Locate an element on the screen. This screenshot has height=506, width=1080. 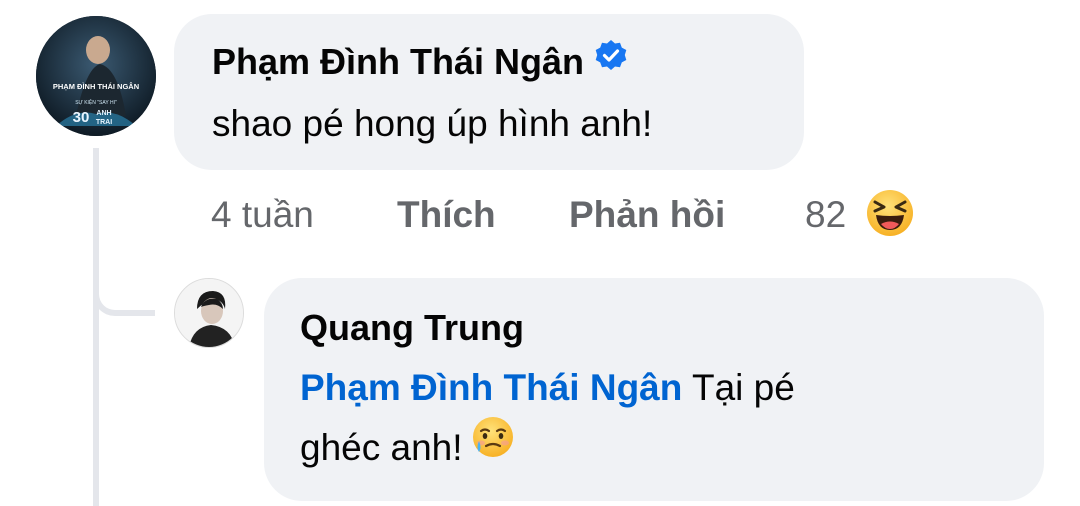
svg-text: TRAI is located at coordinates (104, 122).